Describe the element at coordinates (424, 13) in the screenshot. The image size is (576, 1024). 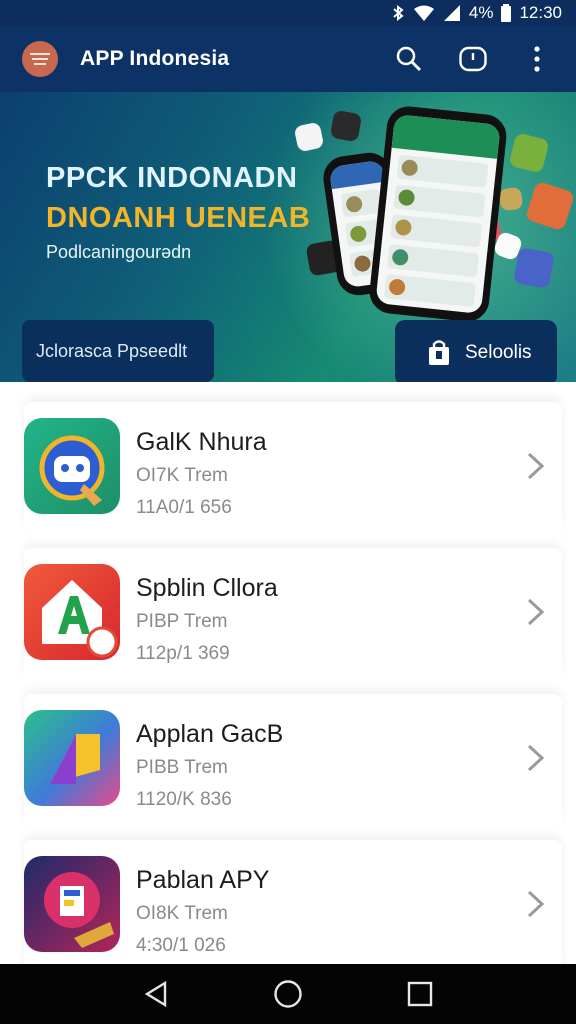
I see `wifi-icon` at that location.